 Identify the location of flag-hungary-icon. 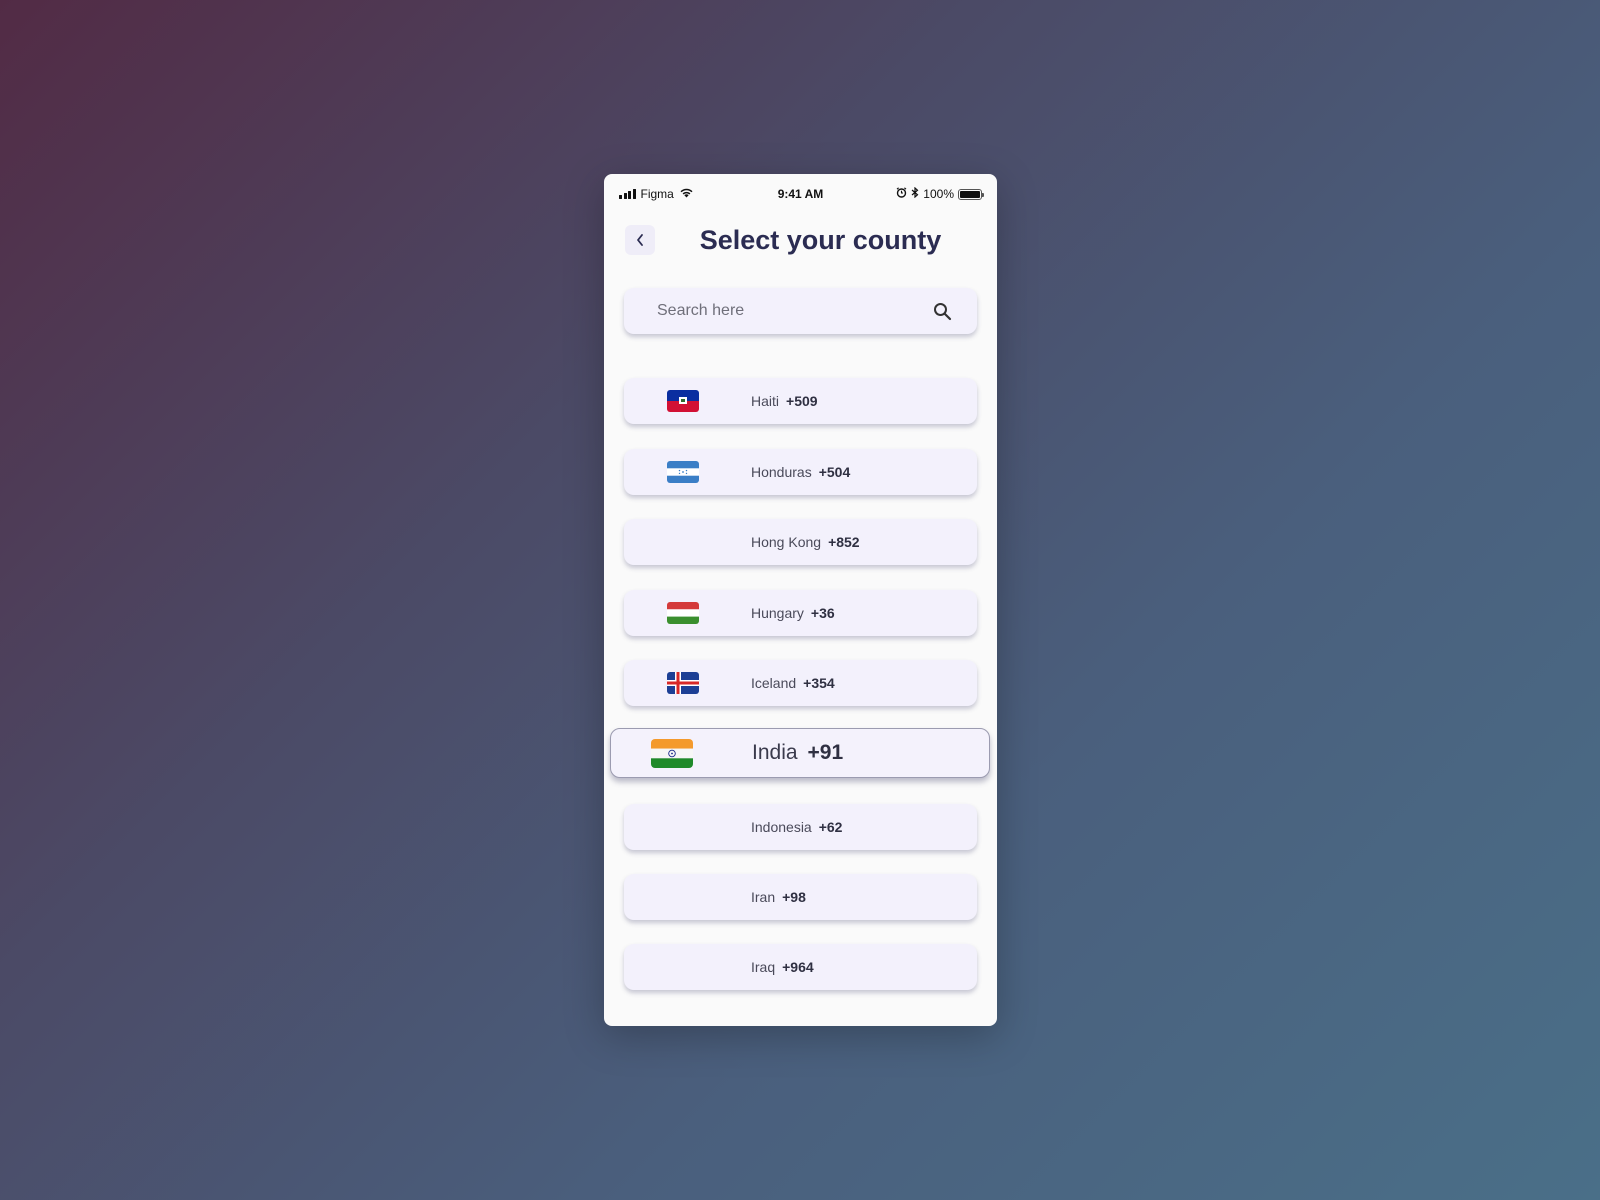
(683, 613).